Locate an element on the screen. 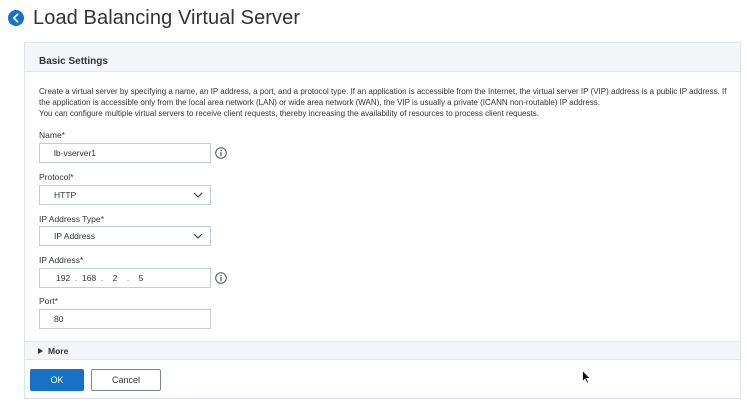 The width and height of the screenshot is (747, 400). mouse-cursor-icon is located at coordinates (586, 377).